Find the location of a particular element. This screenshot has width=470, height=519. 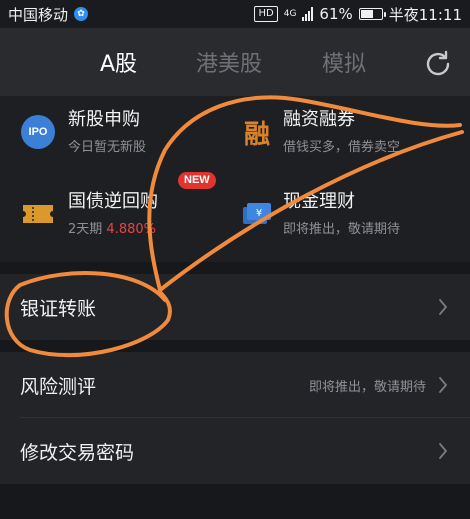

ipo-subtitle: 今日暂无新股 is located at coordinates (107, 147).